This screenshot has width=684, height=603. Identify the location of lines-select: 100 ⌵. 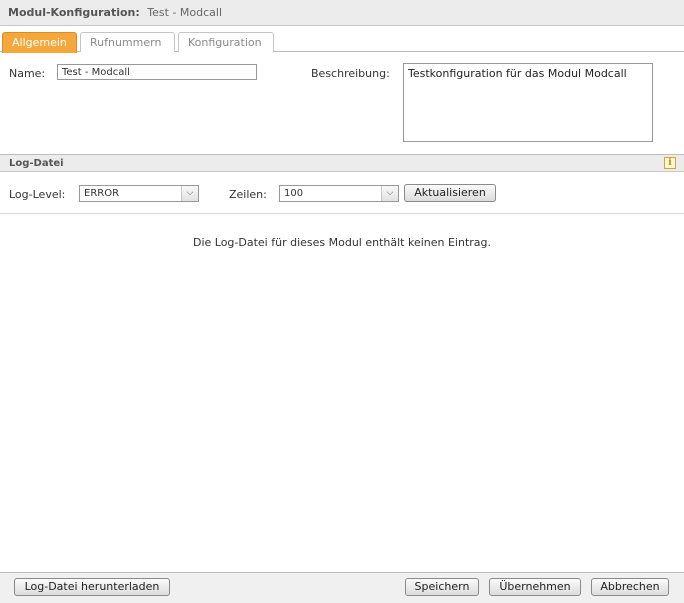
(339, 193).